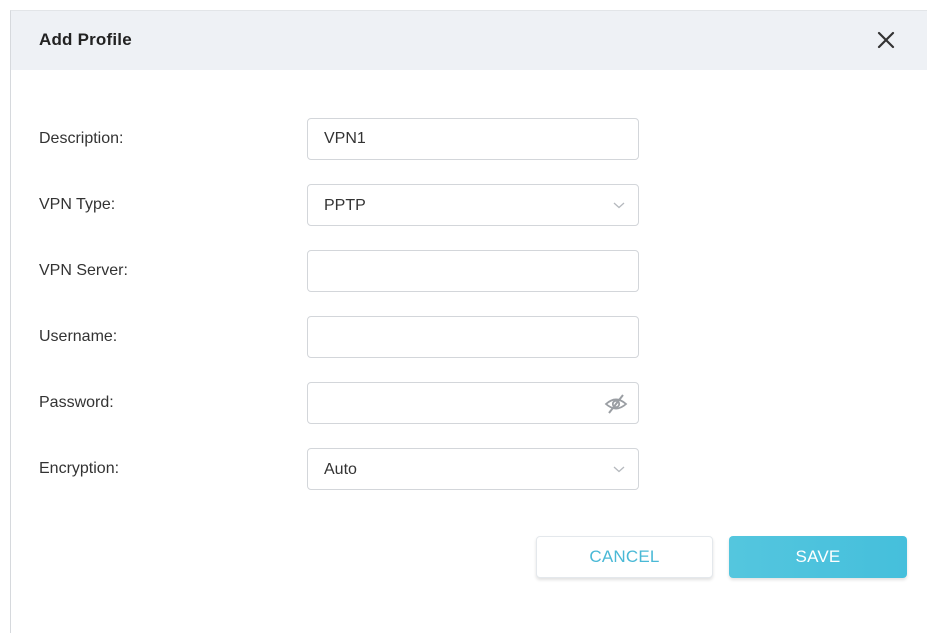 Image resolution: width=927 pixels, height=633 pixels. What do you see at coordinates (616, 404) in the screenshot?
I see `eye-off-icon` at bounding box center [616, 404].